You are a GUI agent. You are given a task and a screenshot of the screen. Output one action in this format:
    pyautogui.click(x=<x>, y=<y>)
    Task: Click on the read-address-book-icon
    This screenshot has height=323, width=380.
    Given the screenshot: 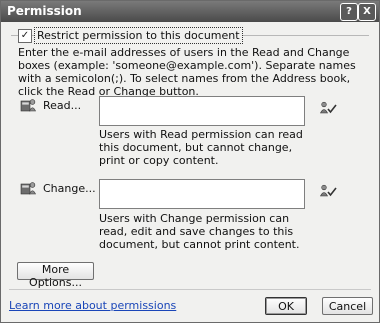 What is the action you would take?
    pyautogui.click(x=28, y=105)
    